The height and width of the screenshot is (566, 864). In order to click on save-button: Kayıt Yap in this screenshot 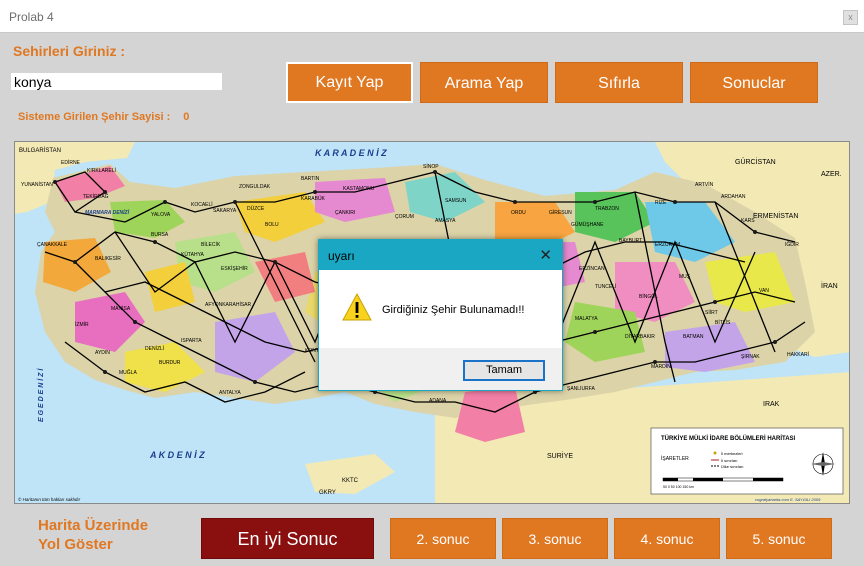, I will do `click(349, 82)`.